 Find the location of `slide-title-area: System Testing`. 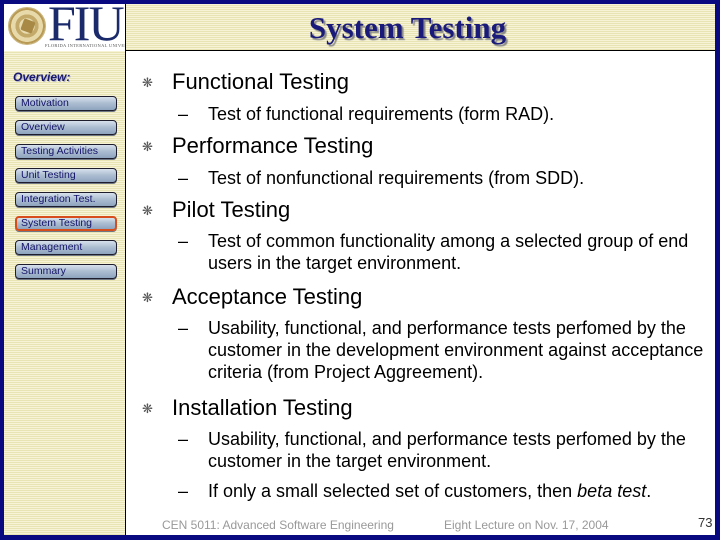

slide-title-area: System Testing is located at coordinates (420, 27).